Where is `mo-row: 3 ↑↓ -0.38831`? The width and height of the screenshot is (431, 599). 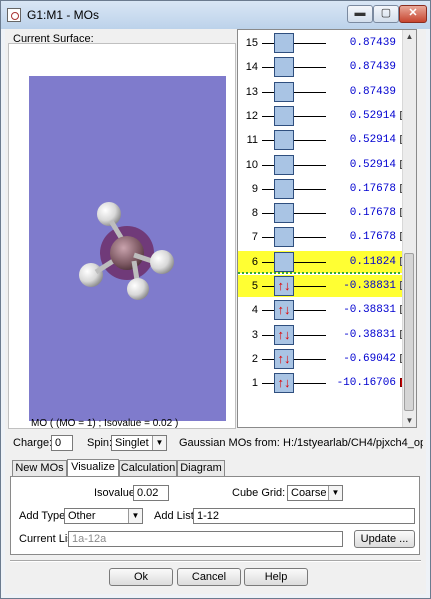
mo-row: 3 ↑↓ -0.38831 is located at coordinates (323, 335).